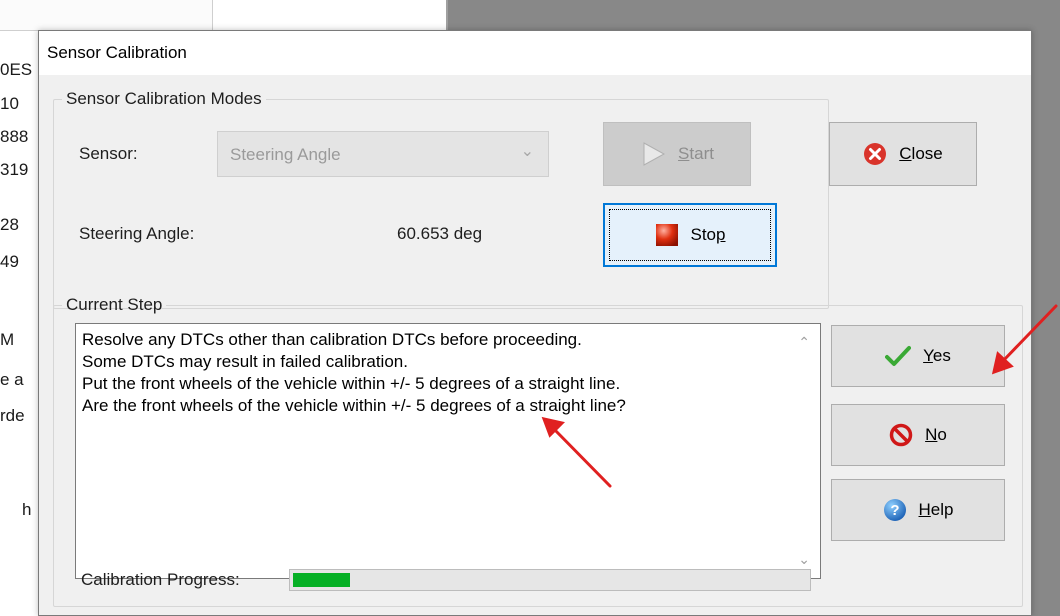 Image resolution: width=1060 pixels, height=616 pixels. Describe the element at coordinates (160, 579) in the screenshot. I see `progress-label: Calibration Progress:` at that location.